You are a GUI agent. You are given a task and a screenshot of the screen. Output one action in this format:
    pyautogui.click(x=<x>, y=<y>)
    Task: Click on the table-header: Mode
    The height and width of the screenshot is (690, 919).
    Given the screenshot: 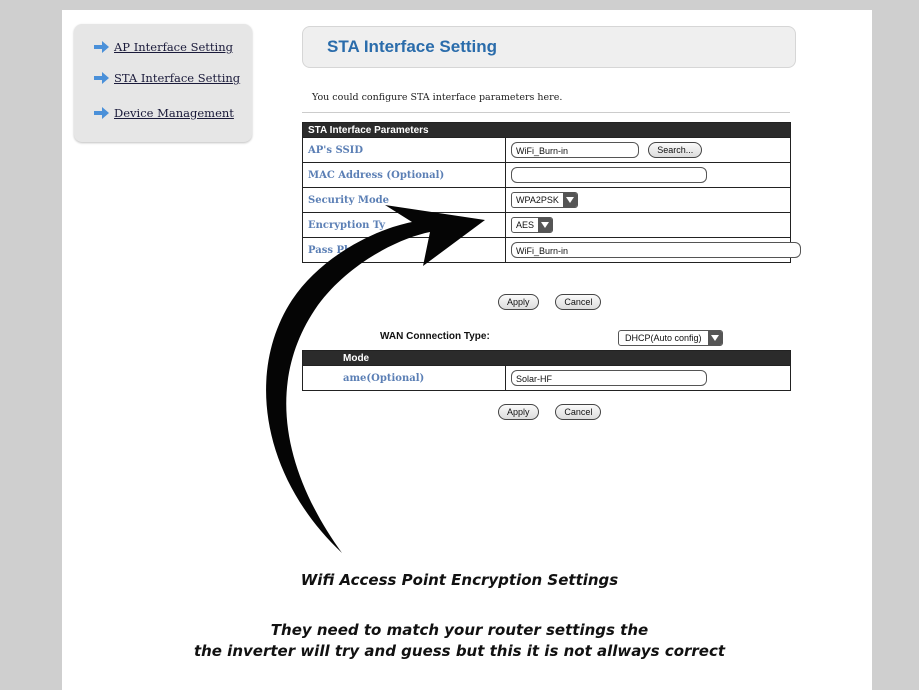 What is the action you would take?
    pyautogui.click(x=546, y=358)
    